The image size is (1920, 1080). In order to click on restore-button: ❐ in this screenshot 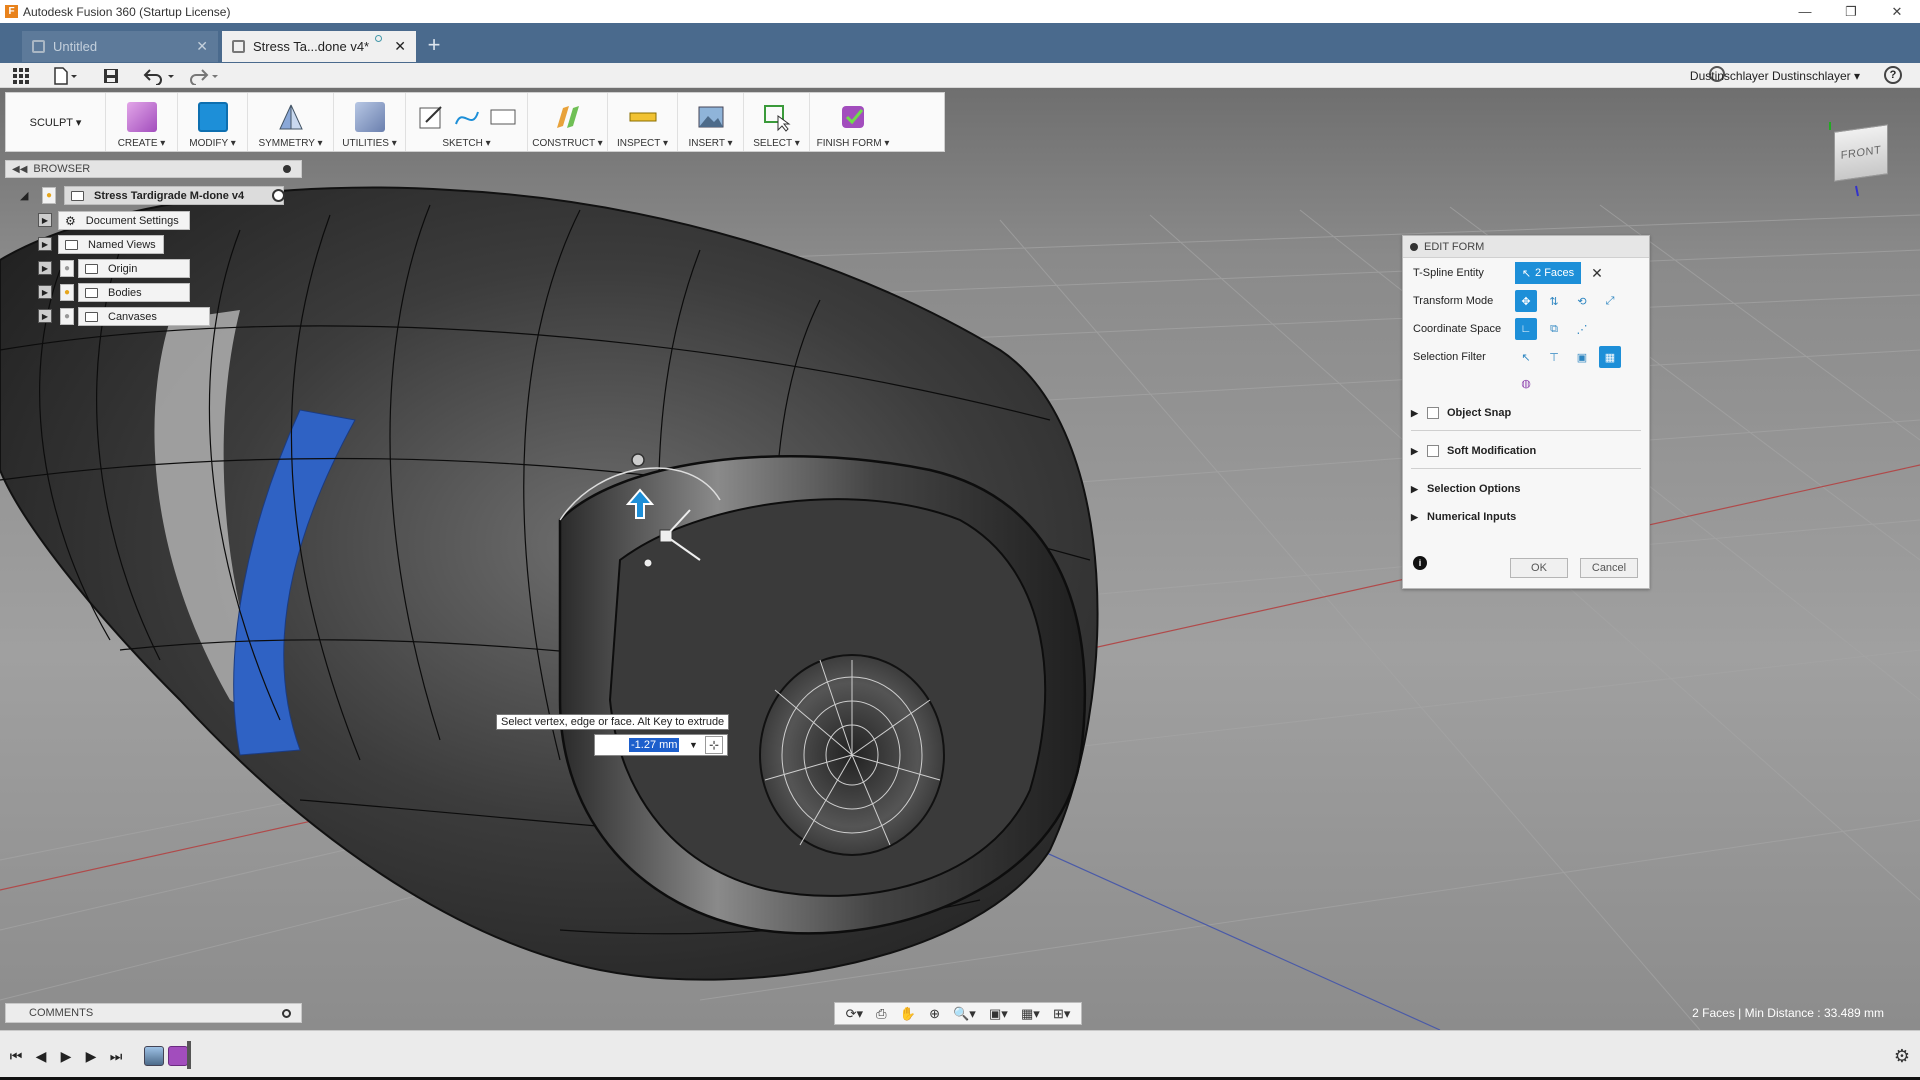, I will do `click(1851, 11)`.